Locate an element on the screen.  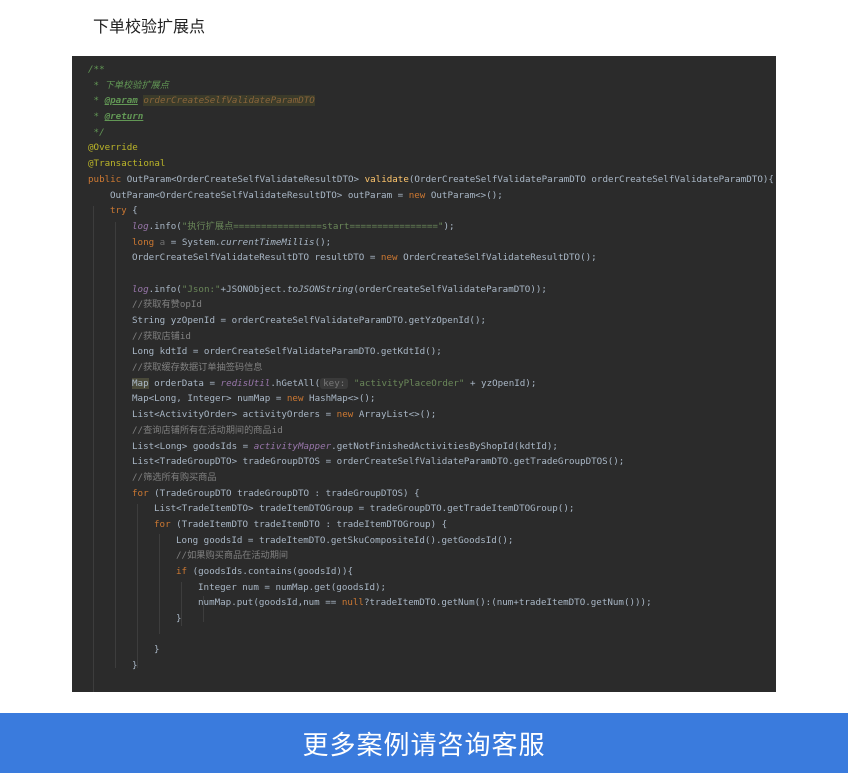
code-line: @Override is located at coordinates (432, 148).